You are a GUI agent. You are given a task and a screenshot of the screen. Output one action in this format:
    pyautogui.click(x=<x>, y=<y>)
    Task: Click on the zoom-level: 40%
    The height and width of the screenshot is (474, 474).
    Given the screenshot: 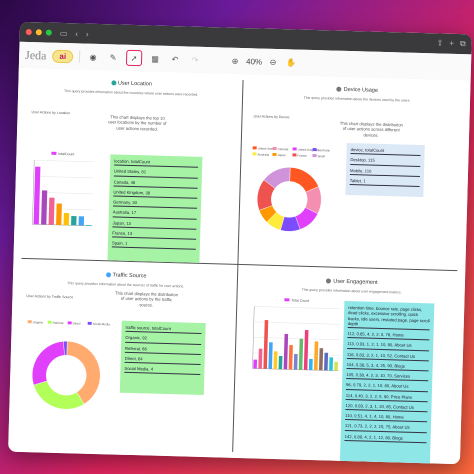 What is the action you would take?
    pyautogui.click(x=254, y=61)
    